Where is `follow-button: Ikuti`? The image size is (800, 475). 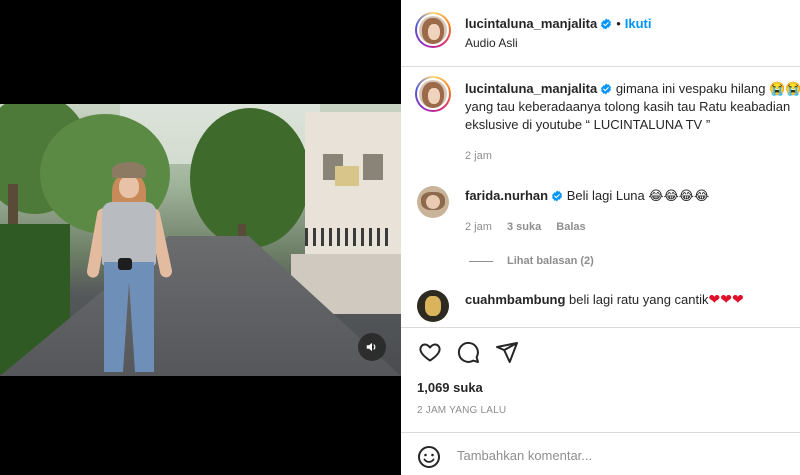
follow-button: Ikuti is located at coordinates (638, 23).